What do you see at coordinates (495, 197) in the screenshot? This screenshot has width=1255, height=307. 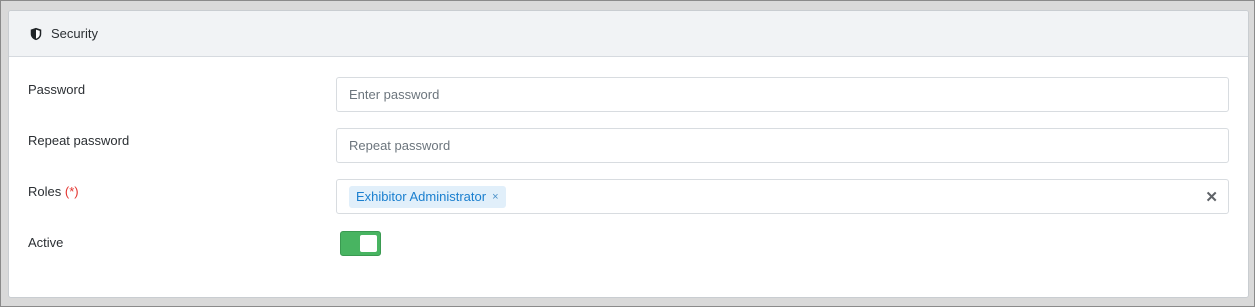 I see `remove-tag-icon: ×` at bounding box center [495, 197].